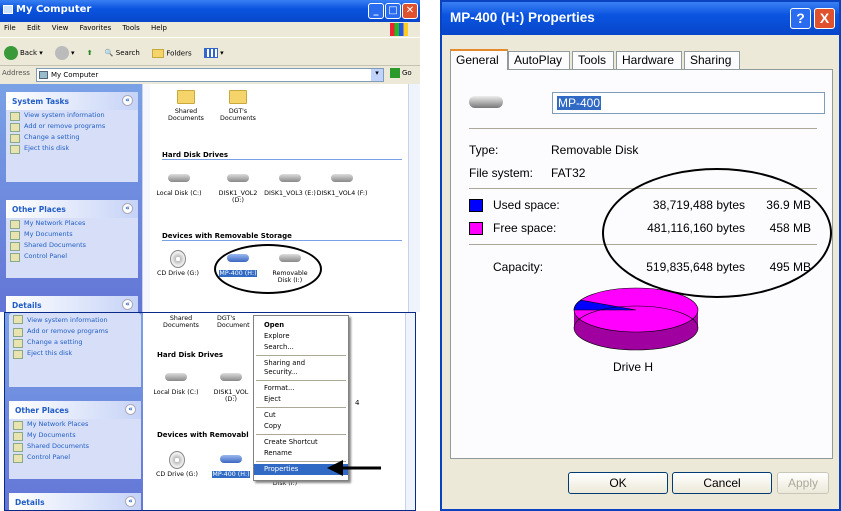 This screenshot has width=841, height=511. What do you see at coordinates (800, 18) in the screenshot?
I see `help-button: ?` at bounding box center [800, 18].